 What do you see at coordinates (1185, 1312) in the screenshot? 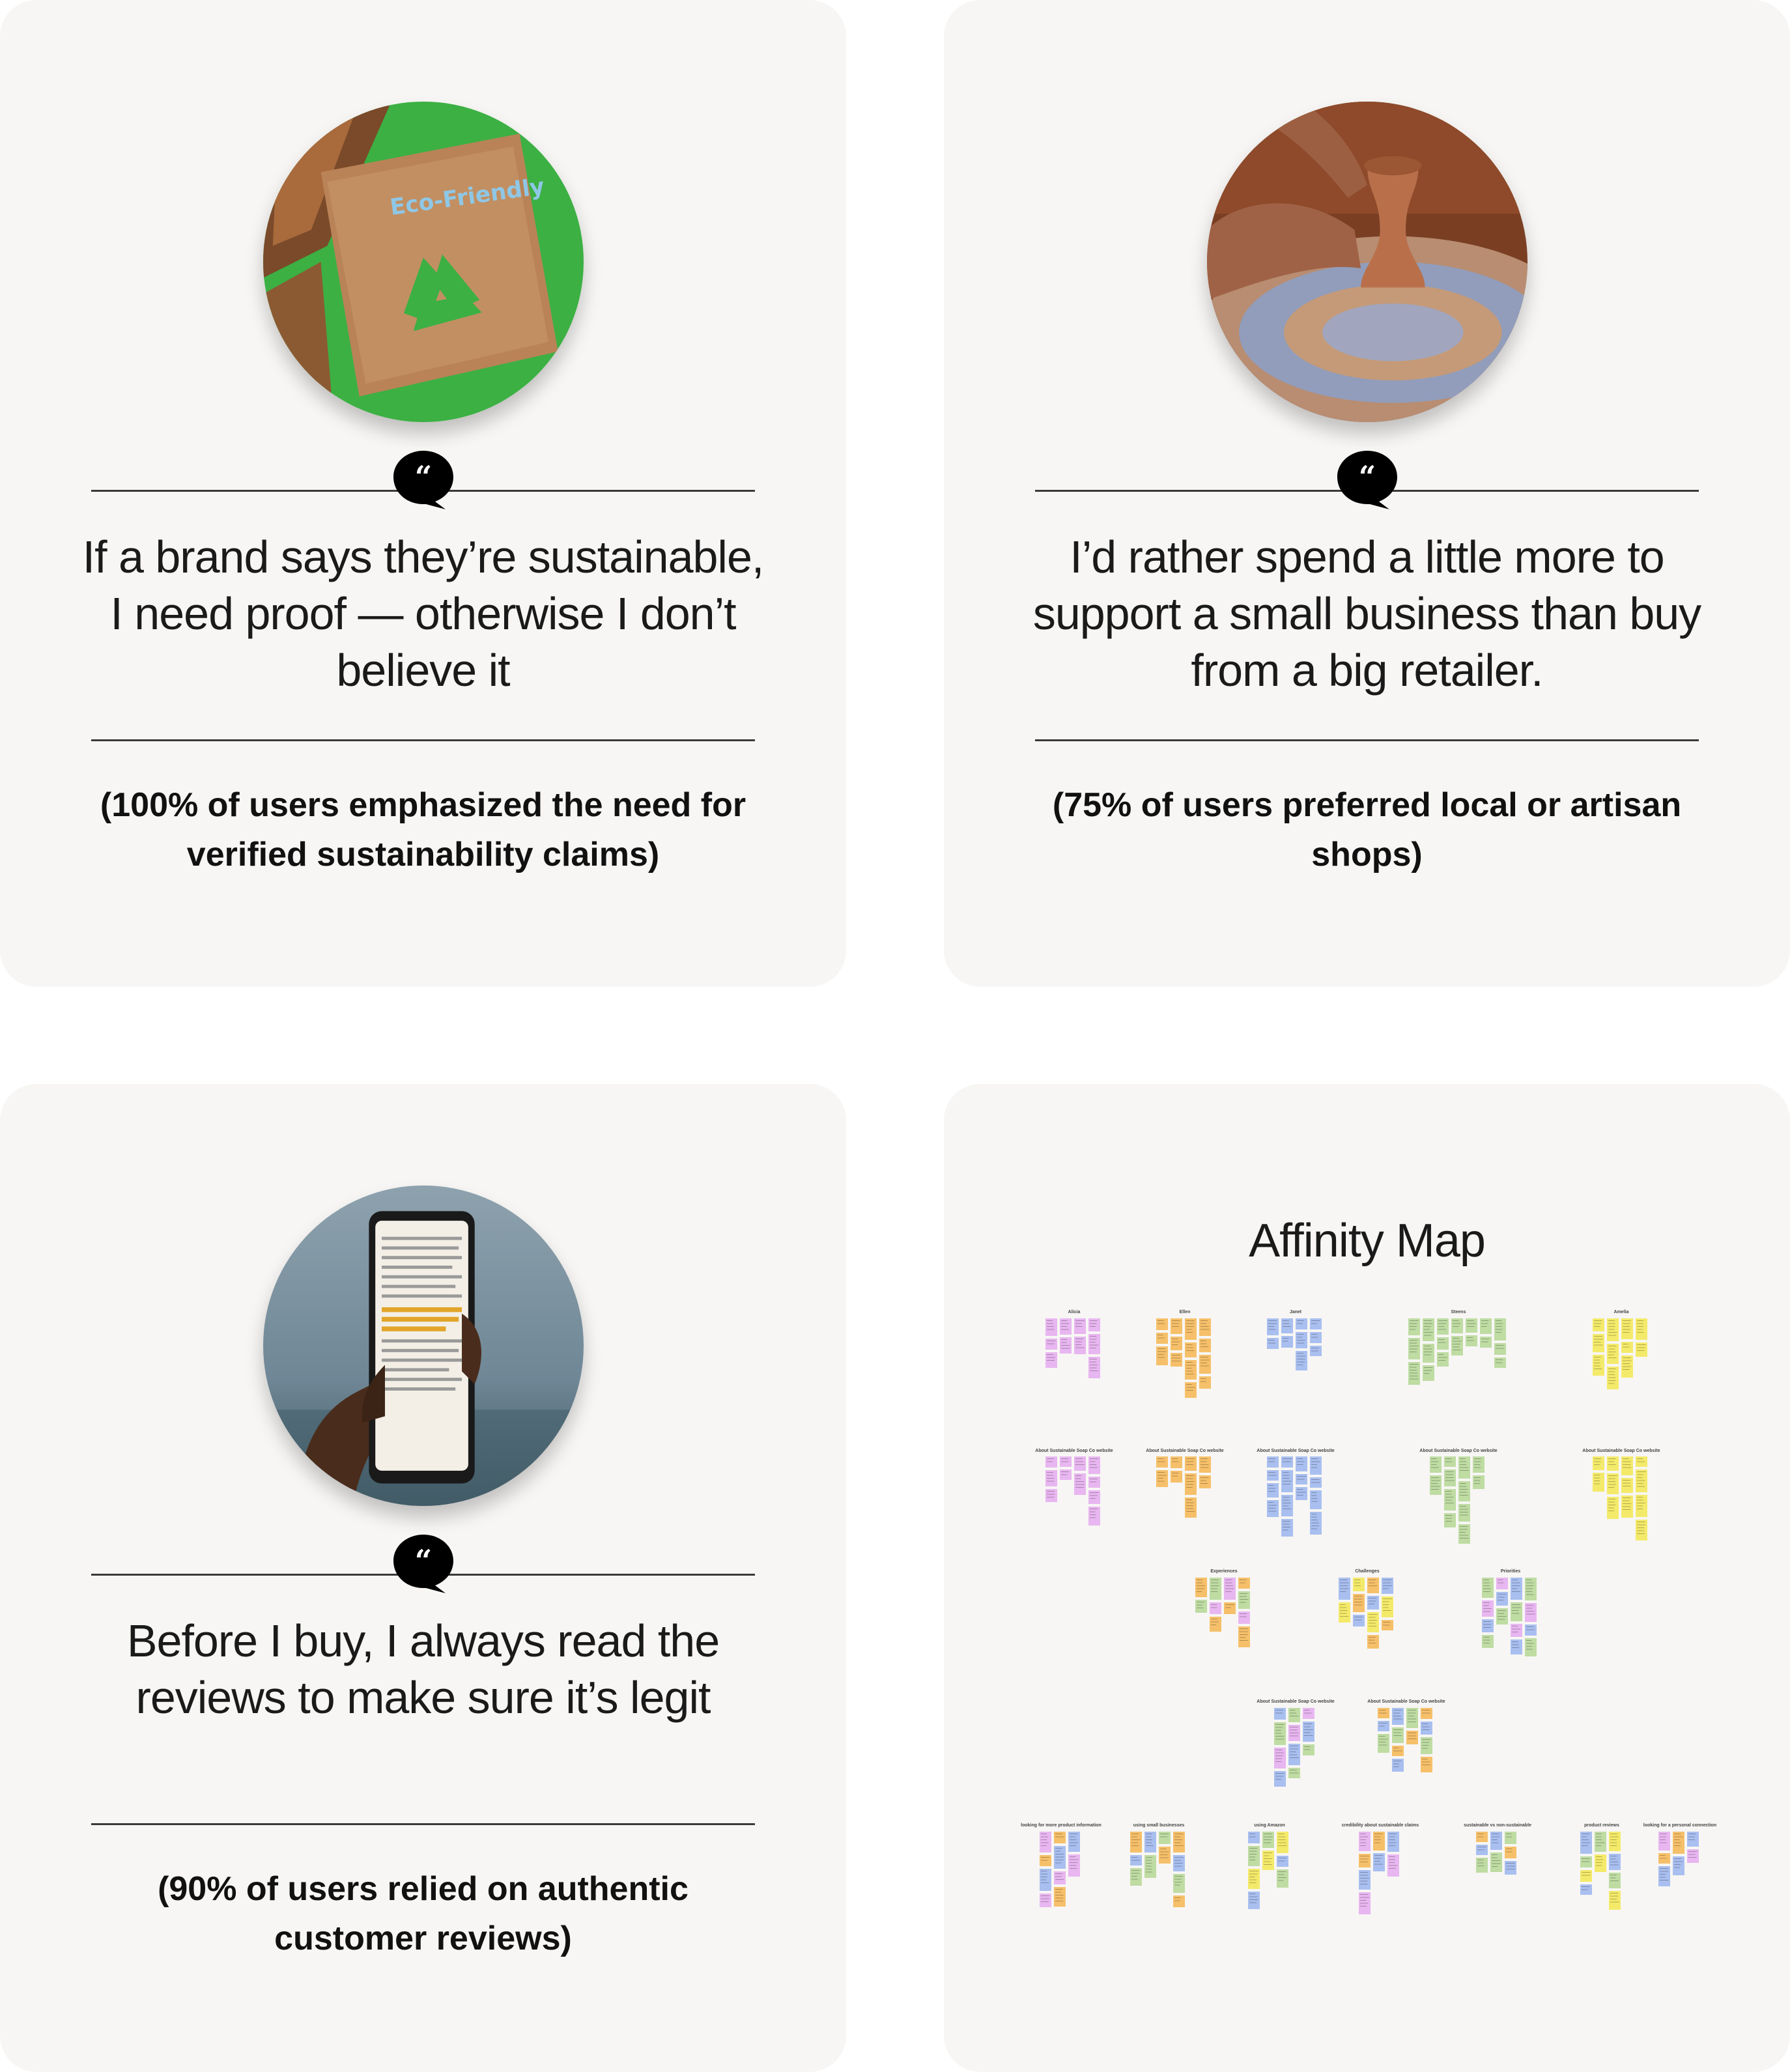
I see `participant-label: Ellen` at bounding box center [1185, 1312].